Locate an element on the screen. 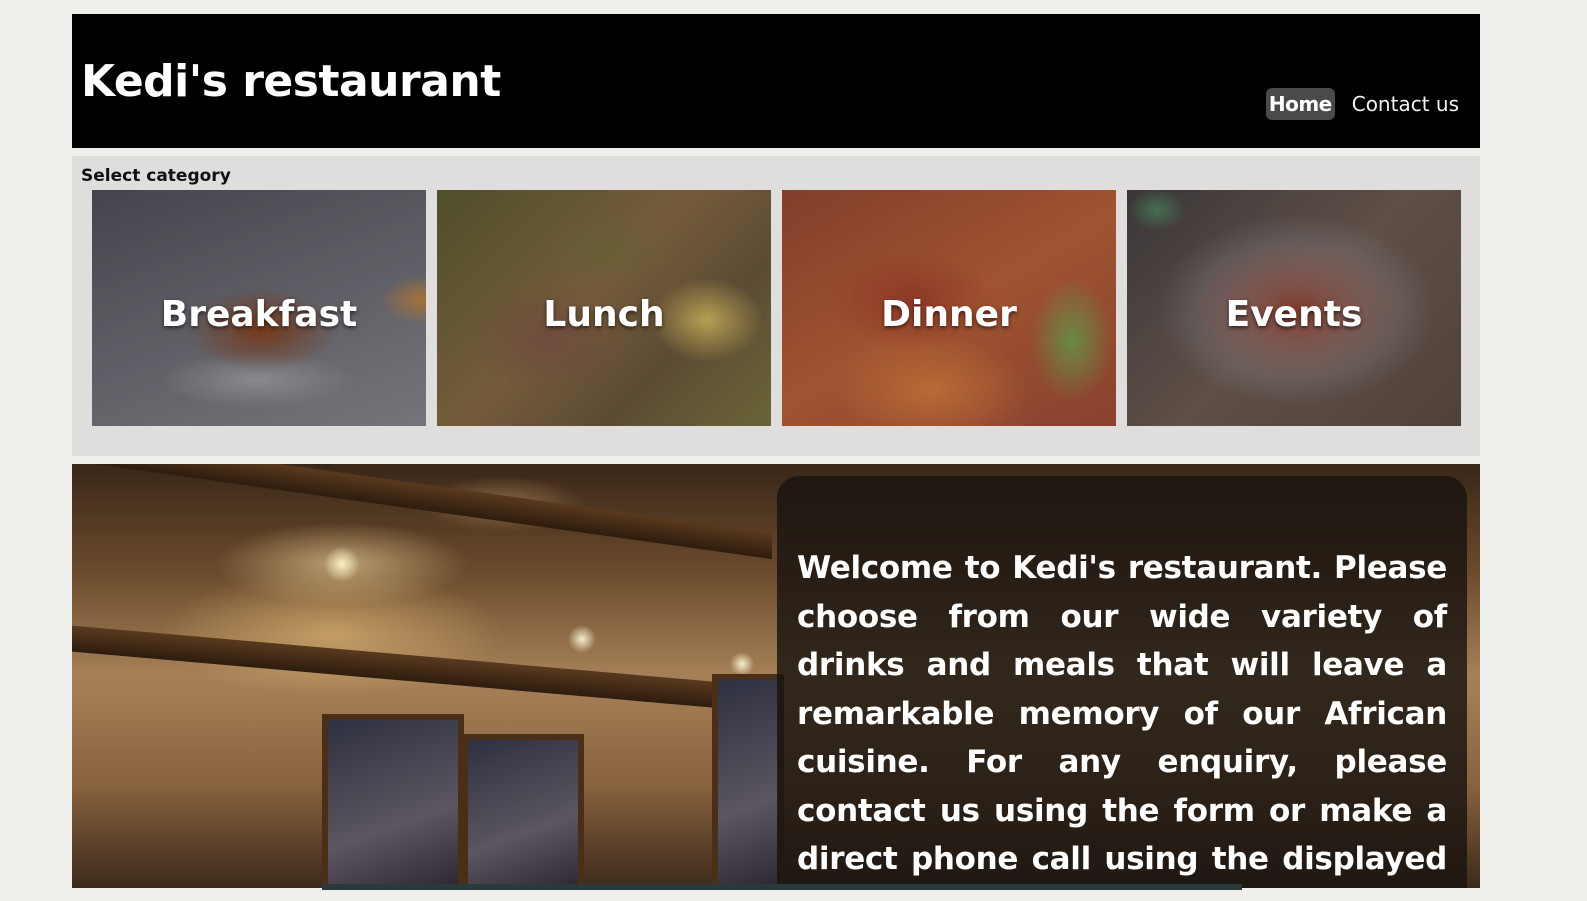 This screenshot has height=901, width=1587. main-nav: Home Contact us is located at coordinates (1363, 104).